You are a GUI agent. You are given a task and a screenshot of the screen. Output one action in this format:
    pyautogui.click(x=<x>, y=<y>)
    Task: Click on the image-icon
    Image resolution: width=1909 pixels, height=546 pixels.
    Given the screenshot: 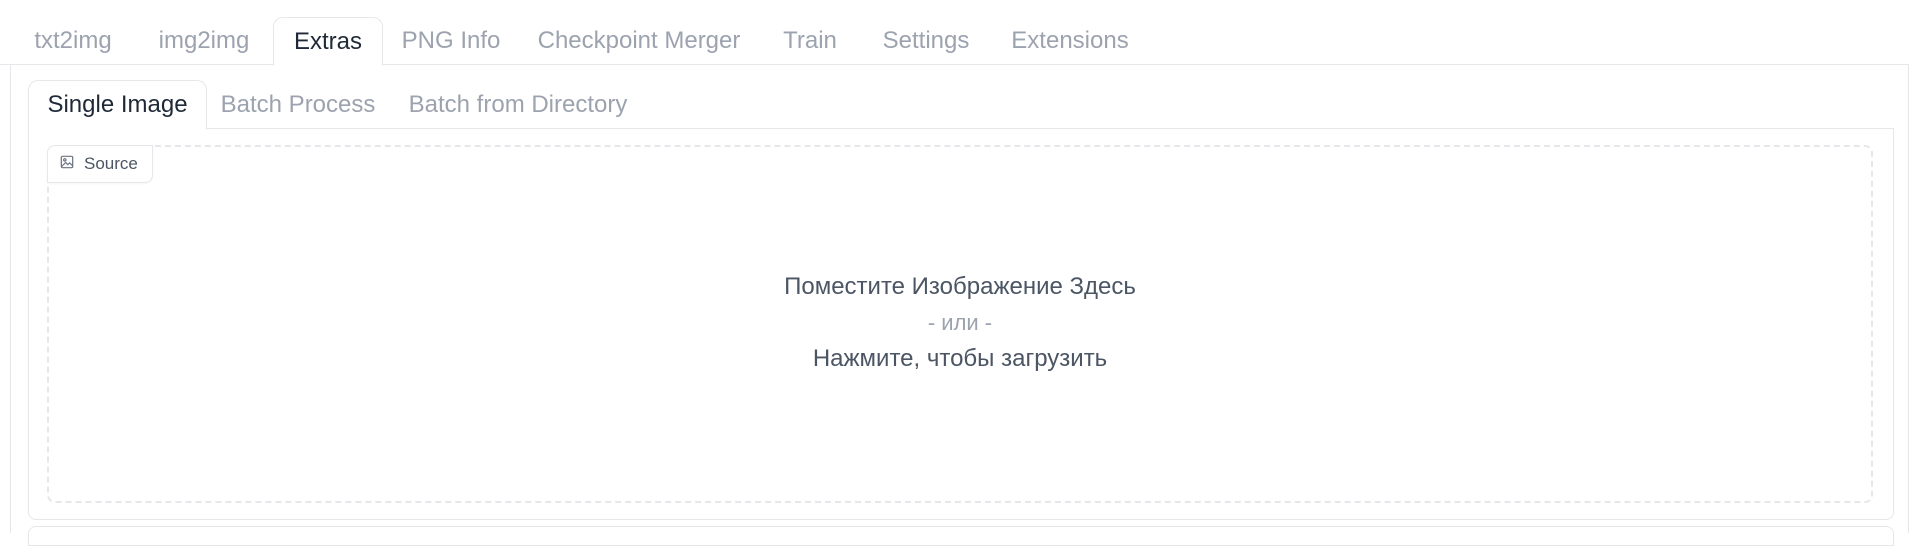 What is the action you would take?
    pyautogui.click(x=67, y=164)
    